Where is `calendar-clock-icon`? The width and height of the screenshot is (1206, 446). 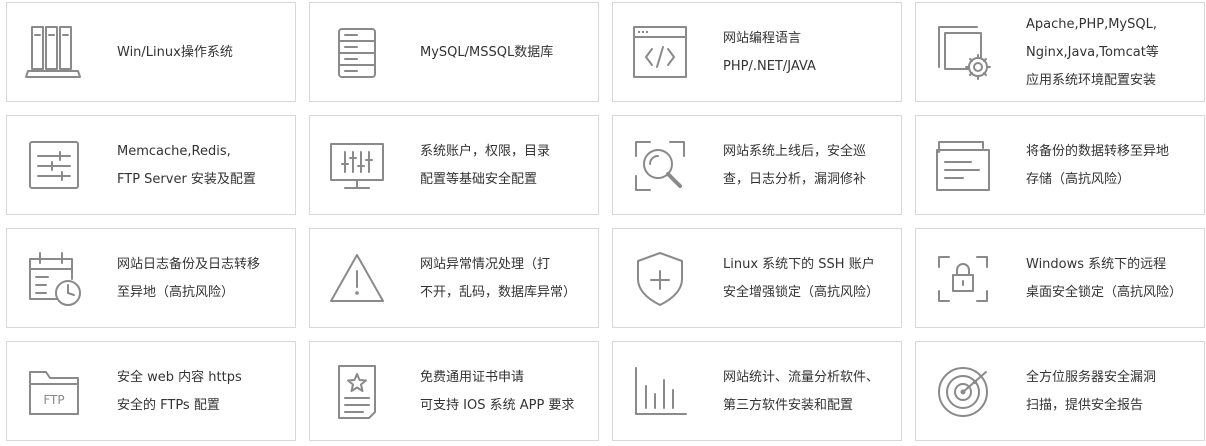 calendar-clock-icon is located at coordinates (54, 279).